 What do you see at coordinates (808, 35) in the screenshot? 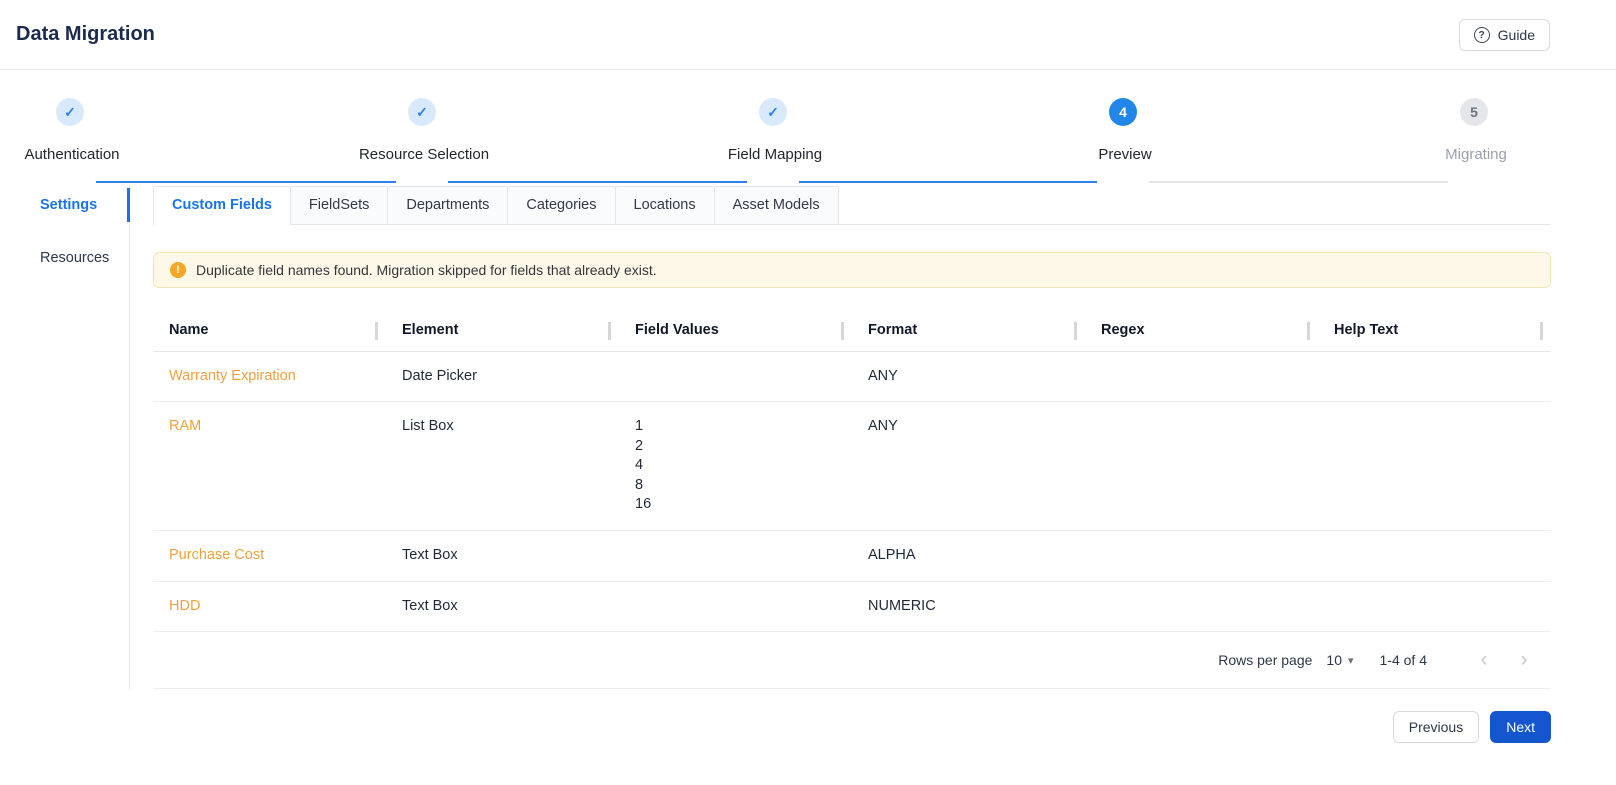
I see `page-header: Data Migration ? Guide` at bounding box center [808, 35].